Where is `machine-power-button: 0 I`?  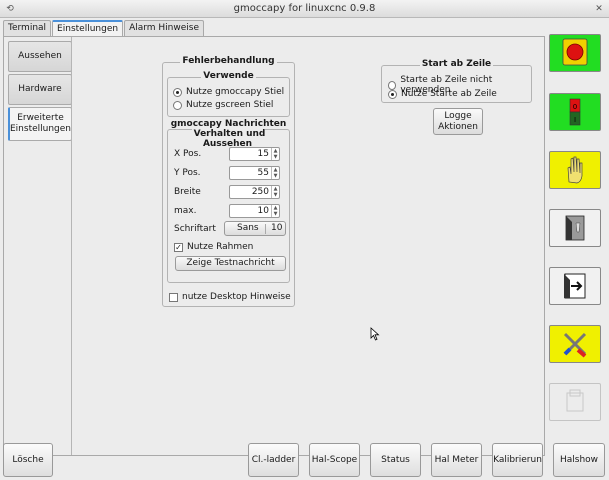 machine-power-button: 0 I is located at coordinates (575, 112).